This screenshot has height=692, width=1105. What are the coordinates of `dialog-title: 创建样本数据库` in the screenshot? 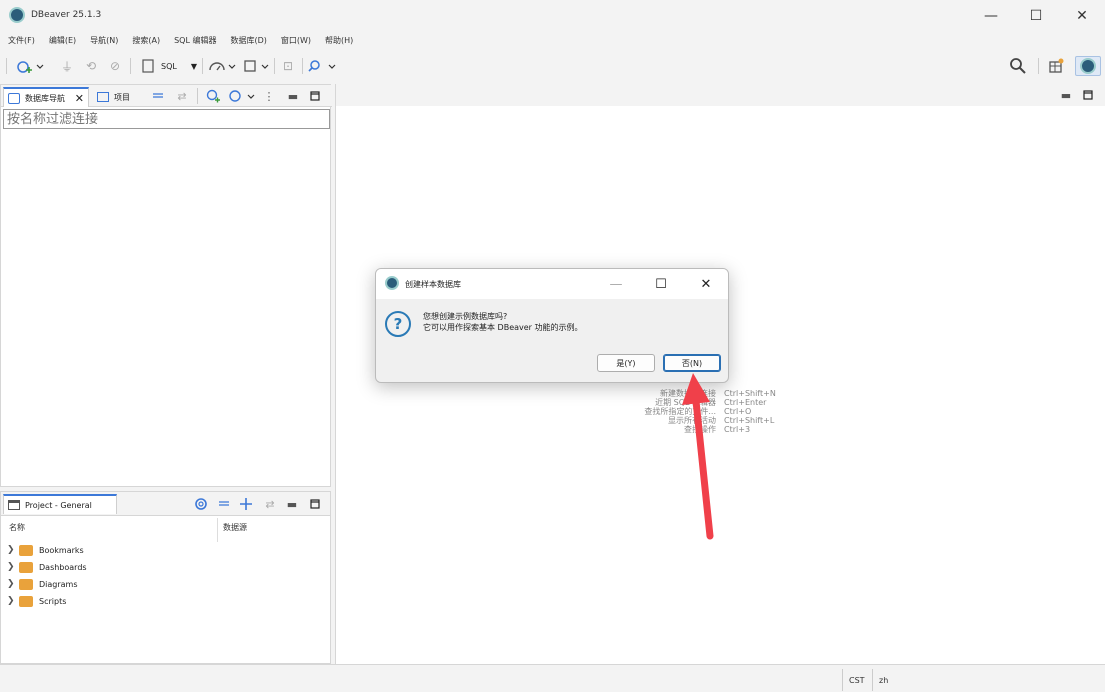 It's located at (433, 284).